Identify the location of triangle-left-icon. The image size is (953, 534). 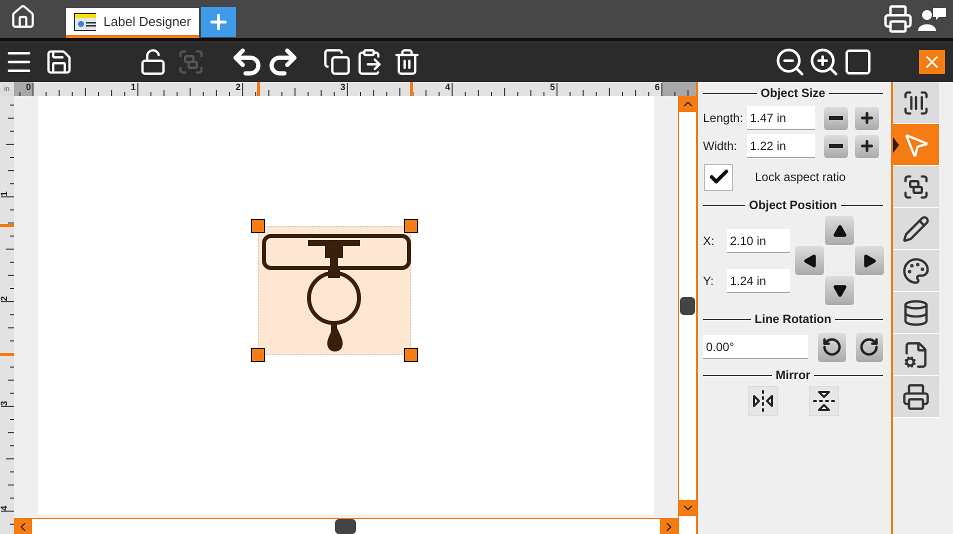
(809, 261).